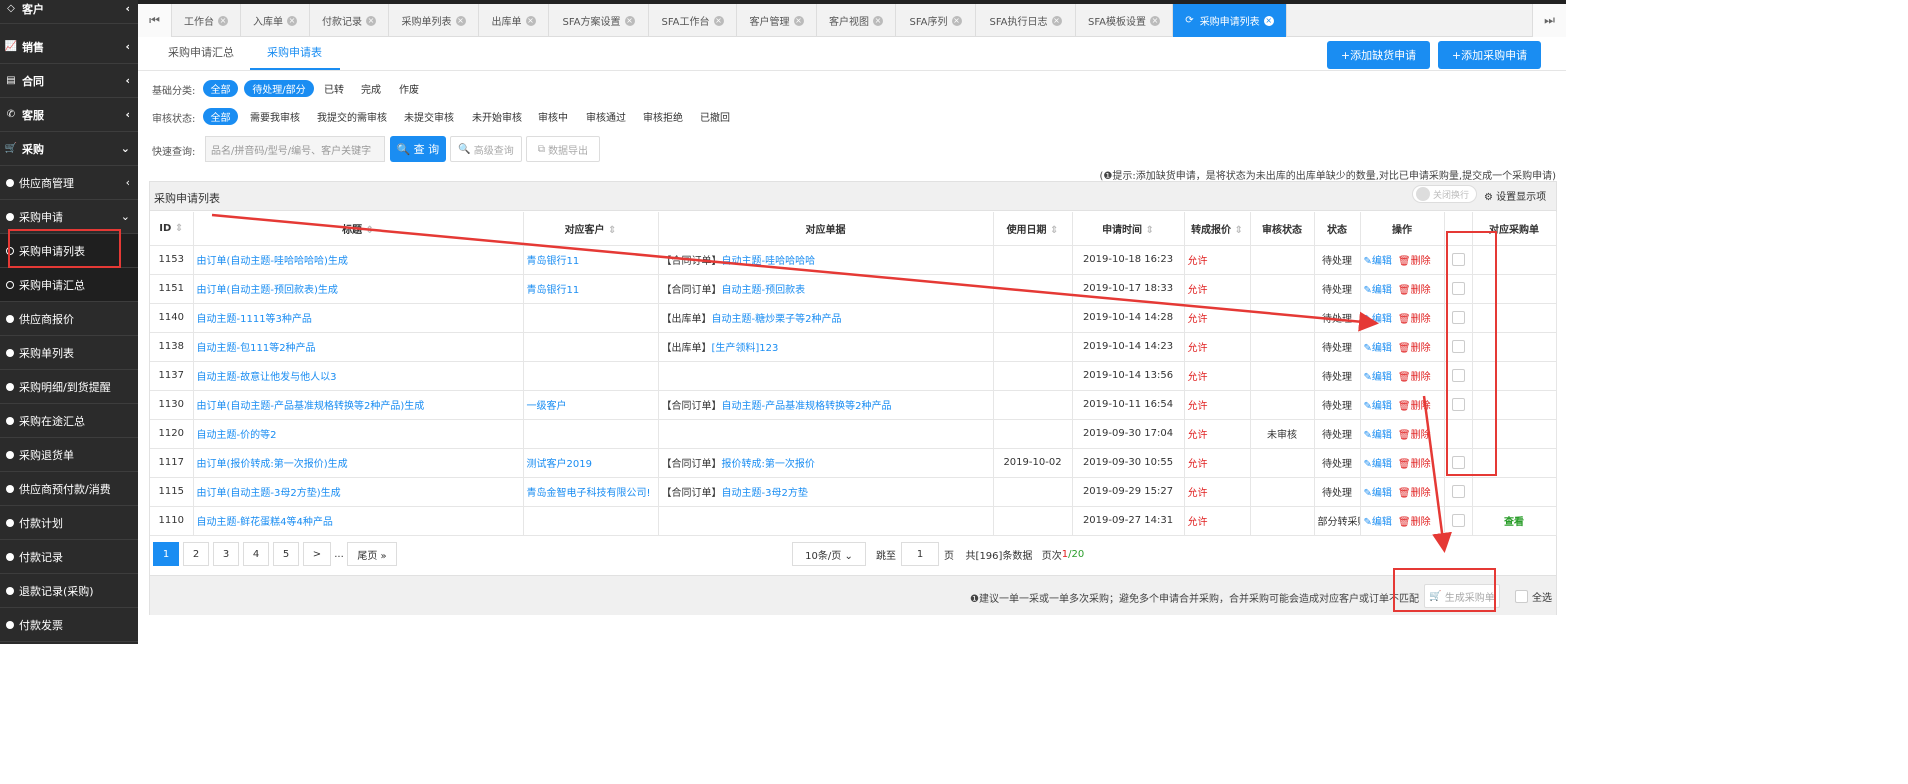 The width and height of the screenshot is (1908, 784). What do you see at coordinates (275, 20) in the screenshot?
I see `tab-inbound: 入库单 ×` at bounding box center [275, 20].